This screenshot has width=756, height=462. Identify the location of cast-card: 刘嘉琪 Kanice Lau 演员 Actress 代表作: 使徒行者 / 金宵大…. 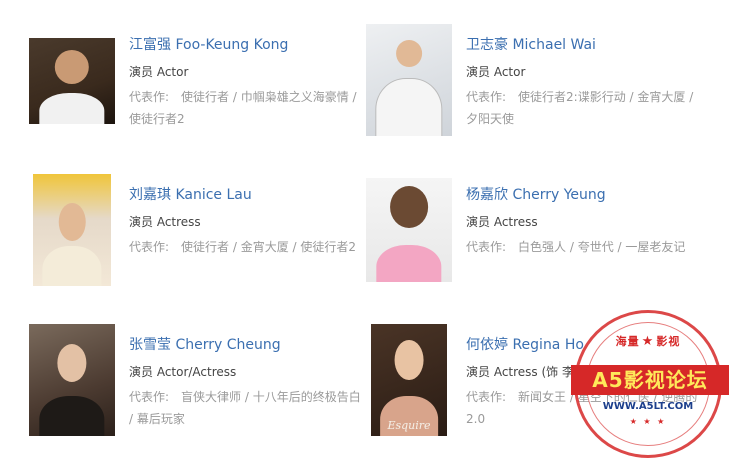
(199, 234).